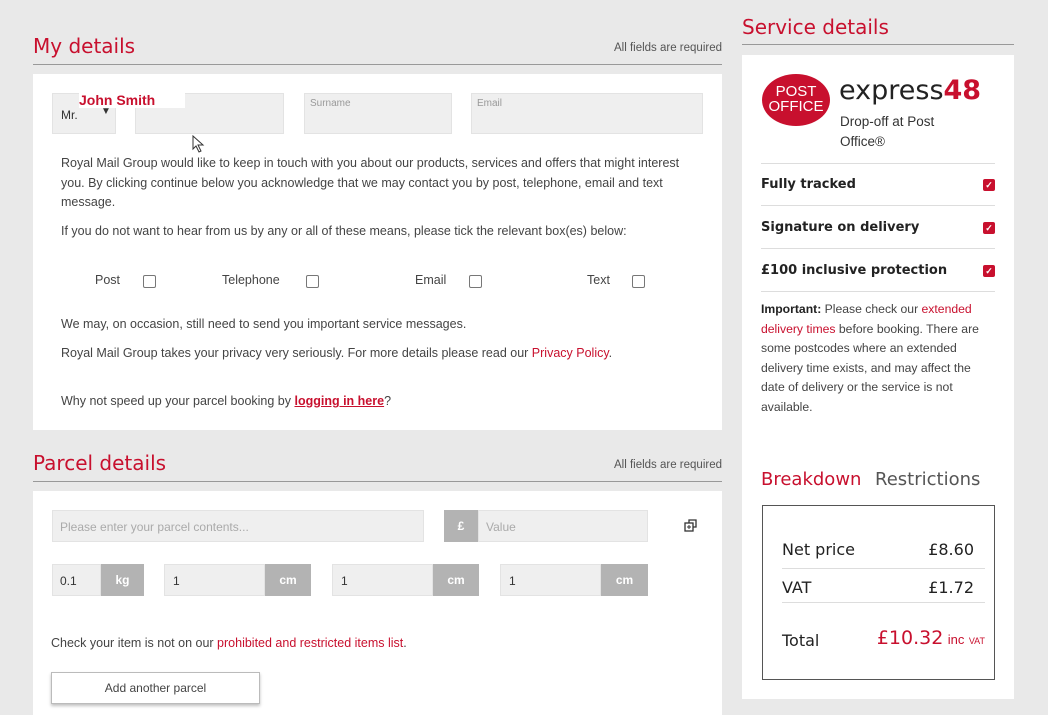 This screenshot has height=715, width=1048. I want to click on weight-value: 0.1, so click(68, 581).